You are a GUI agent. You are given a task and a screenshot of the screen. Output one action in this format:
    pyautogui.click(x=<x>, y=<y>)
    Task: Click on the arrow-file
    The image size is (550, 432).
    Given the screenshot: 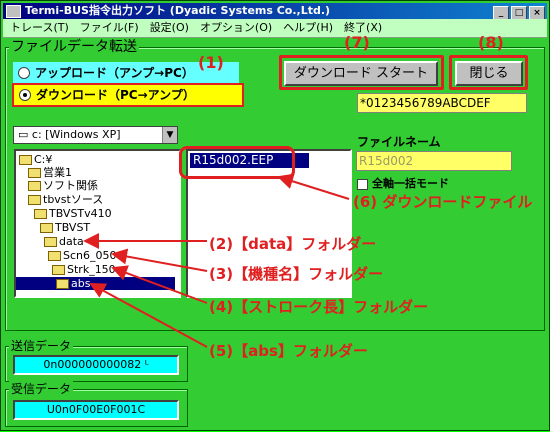 What is the action you would take?
    pyautogui.click(x=313, y=186)
    